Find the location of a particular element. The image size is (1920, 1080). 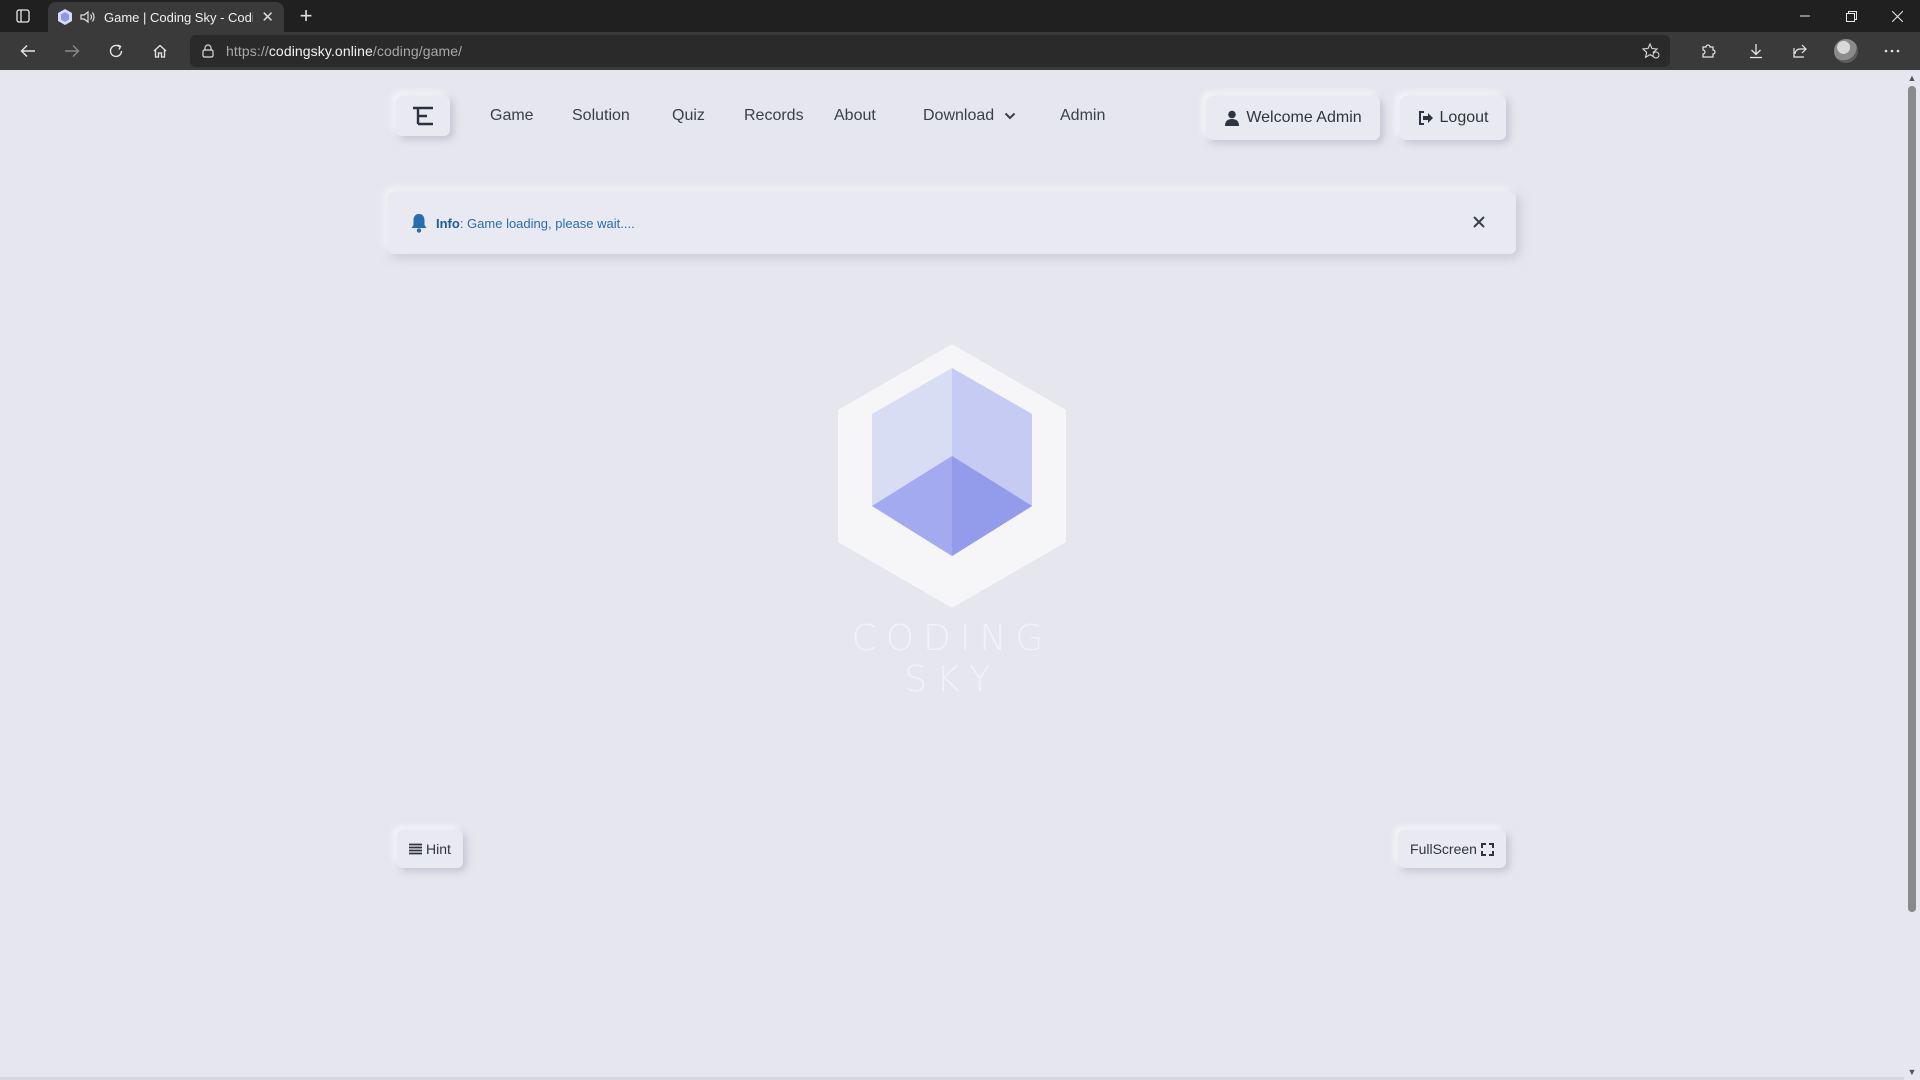

profile-avatar is located at coordinates (1846, 51).